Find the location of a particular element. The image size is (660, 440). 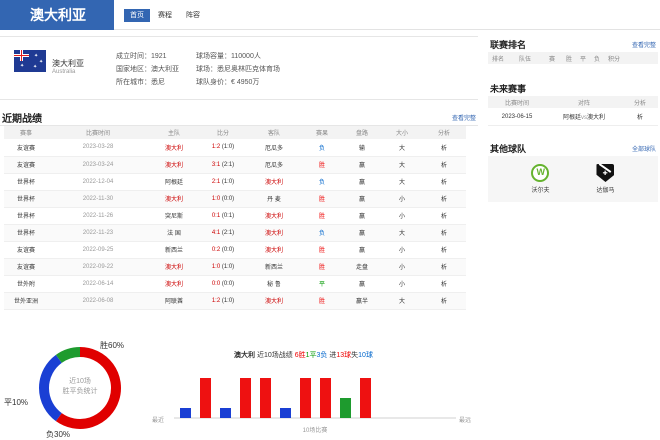

cell-score: 0:1 (0:1) is located at coordinates (223, 216).